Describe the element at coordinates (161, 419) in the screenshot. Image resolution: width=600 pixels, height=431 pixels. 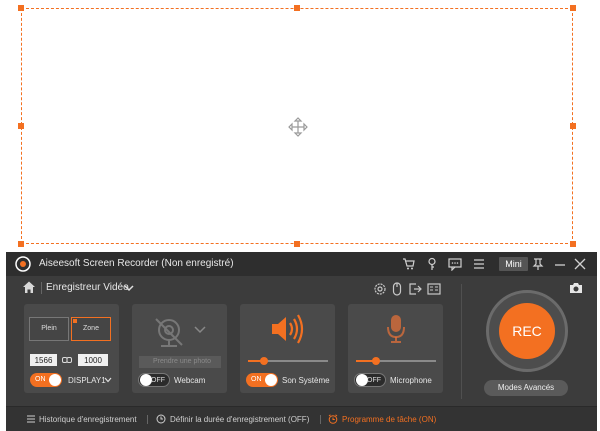
I see `clock-icon` at that location.